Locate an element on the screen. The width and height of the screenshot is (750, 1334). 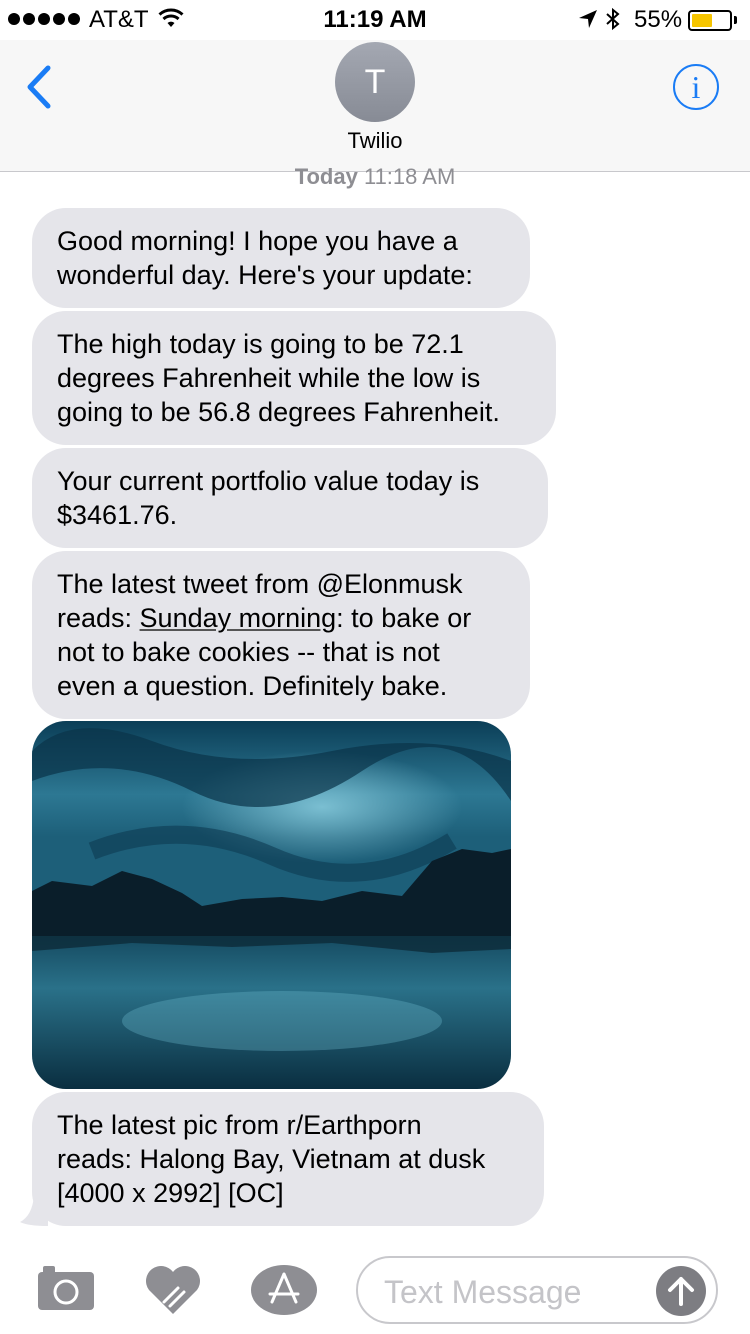
battery-level-fill is located at coordinates (702, 20).